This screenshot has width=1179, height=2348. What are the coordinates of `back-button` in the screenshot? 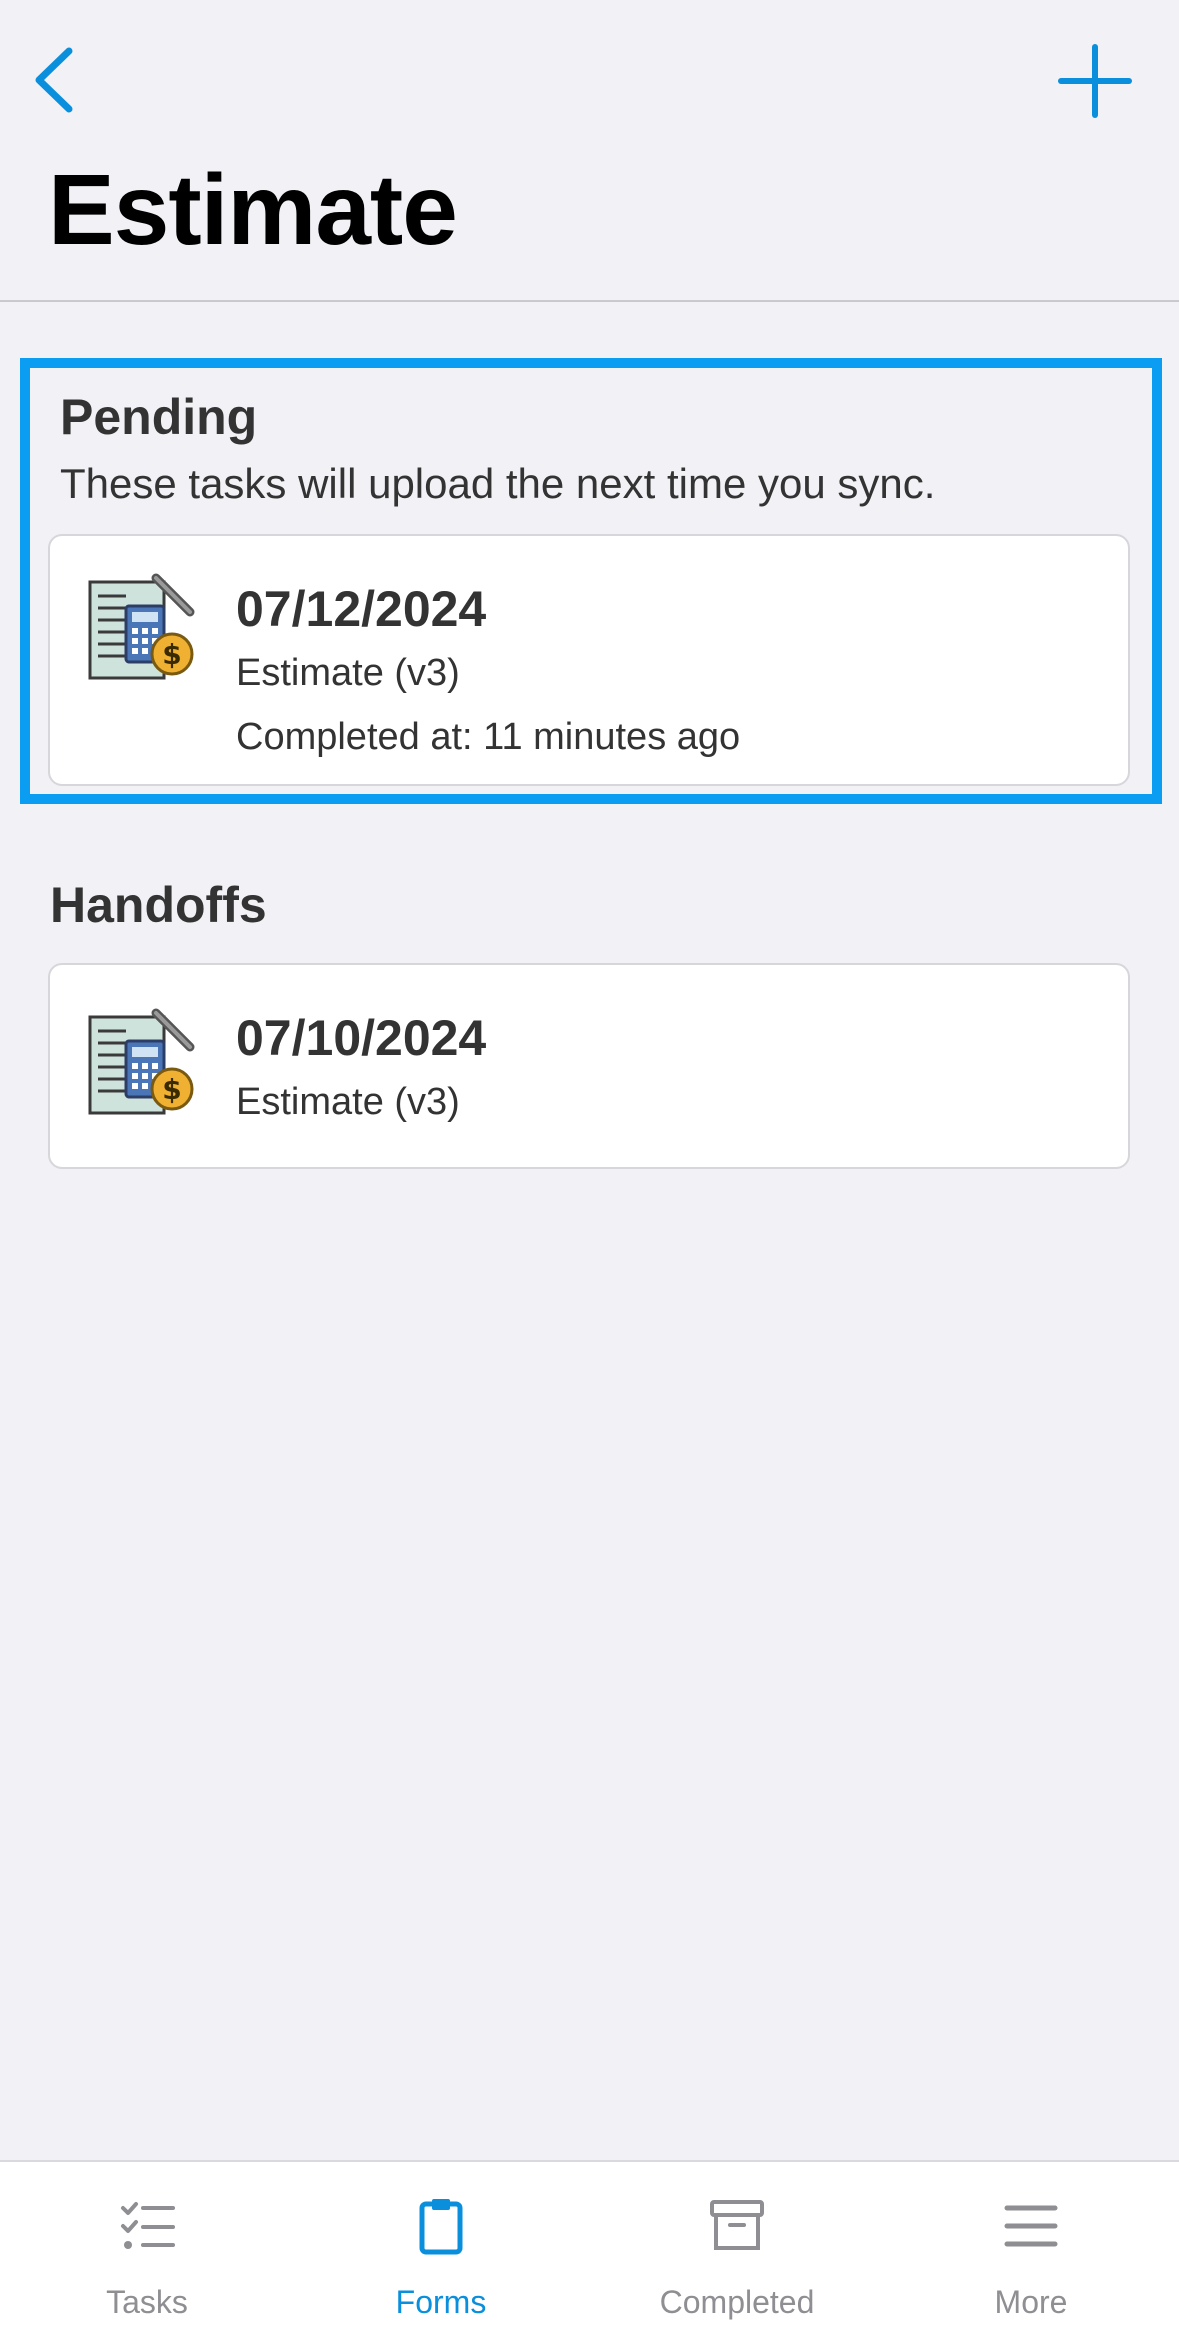 It's located at (53, 80).